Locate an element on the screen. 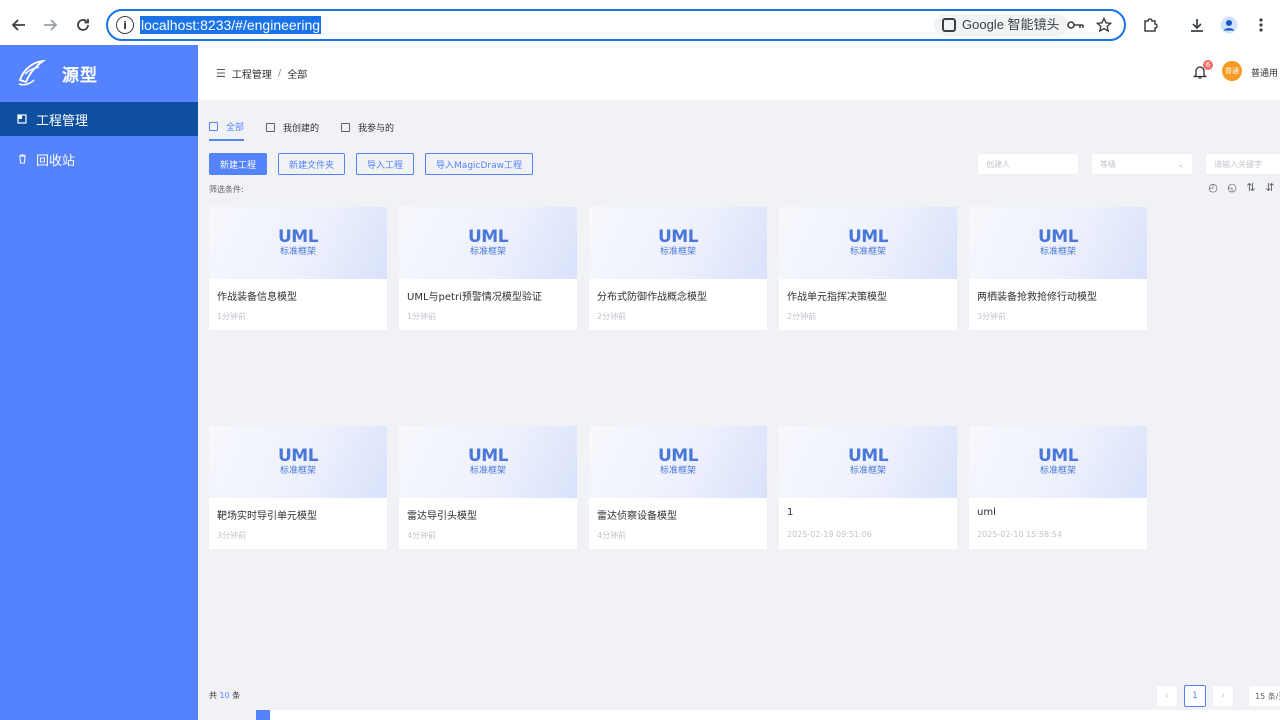 This screenshot has height=720, width=1280. project-title: 两栖装备抢救抢修行动模型 is located at coordinates (1037, 297).